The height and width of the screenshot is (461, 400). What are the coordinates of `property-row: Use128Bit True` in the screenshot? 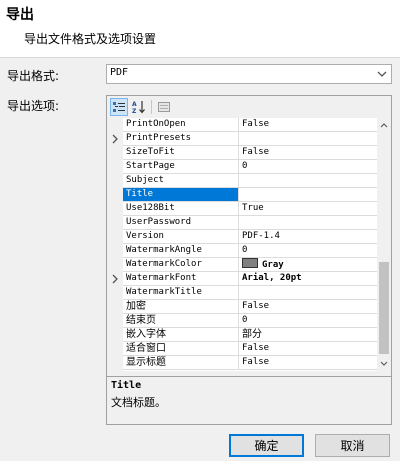 It's located at (250, 209).